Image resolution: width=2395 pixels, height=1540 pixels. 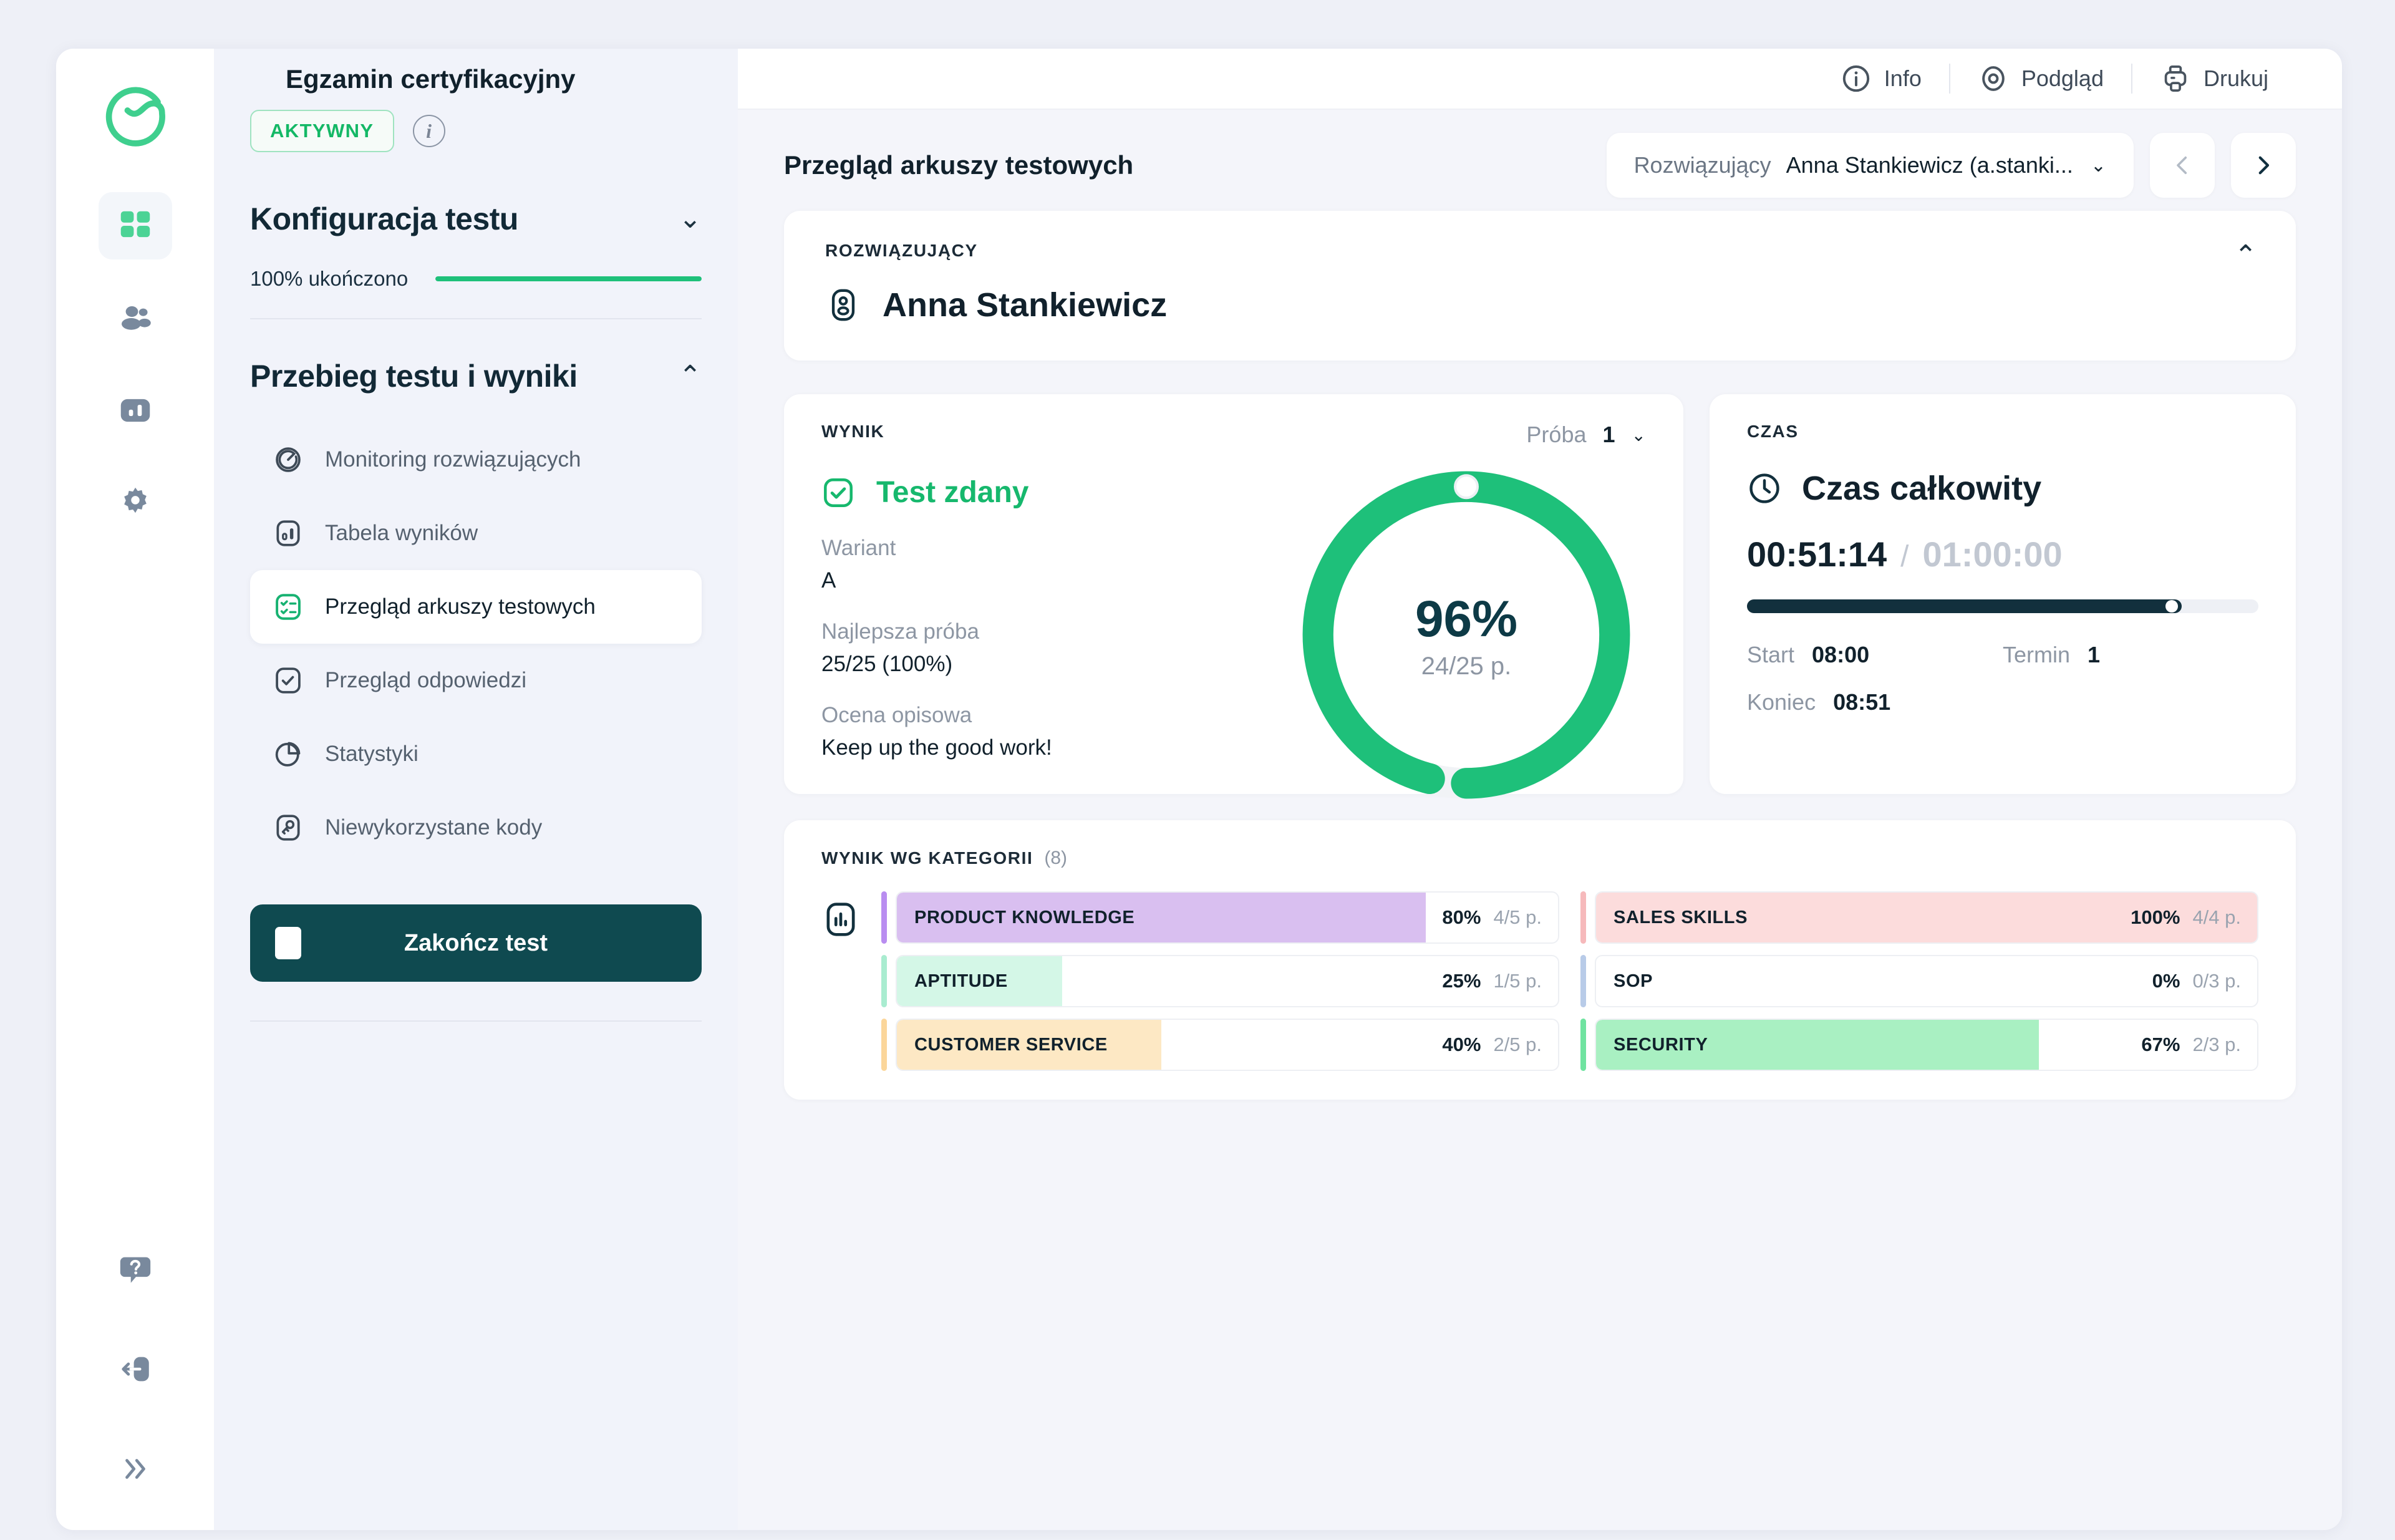 What do you see at coordinates (476, 219) in the screenshot?
I see `config-section-header: Konfiguracja testu ⌄` at bounding box center [476, 219].